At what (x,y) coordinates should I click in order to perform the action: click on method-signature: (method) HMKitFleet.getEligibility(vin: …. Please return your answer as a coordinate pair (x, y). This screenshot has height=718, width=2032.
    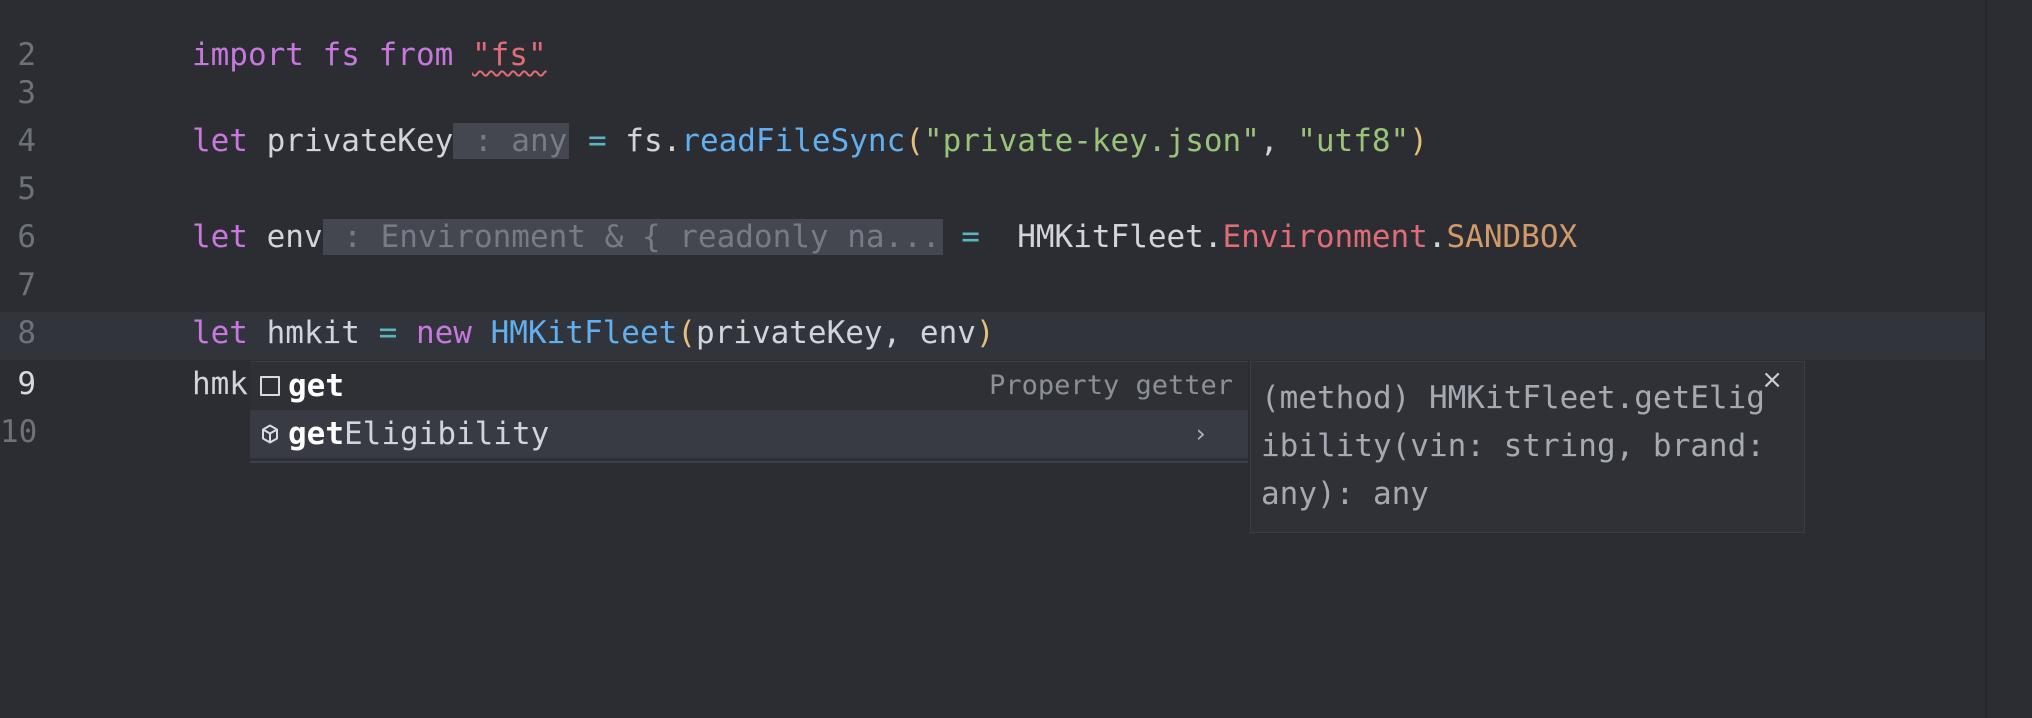
    Looking at the image, I should click on (1513, 446).